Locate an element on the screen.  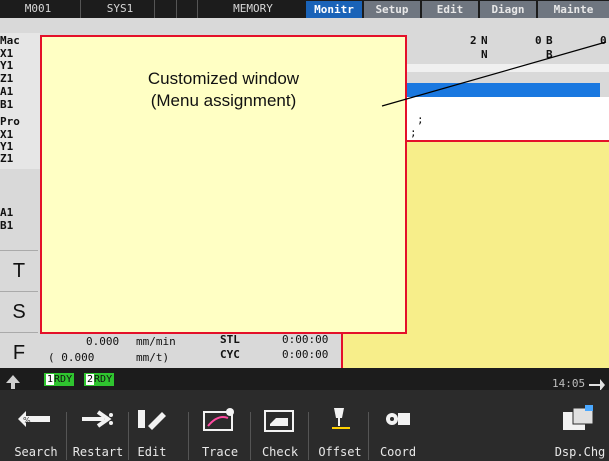
coord-icon is located at coordinates (398, 419).